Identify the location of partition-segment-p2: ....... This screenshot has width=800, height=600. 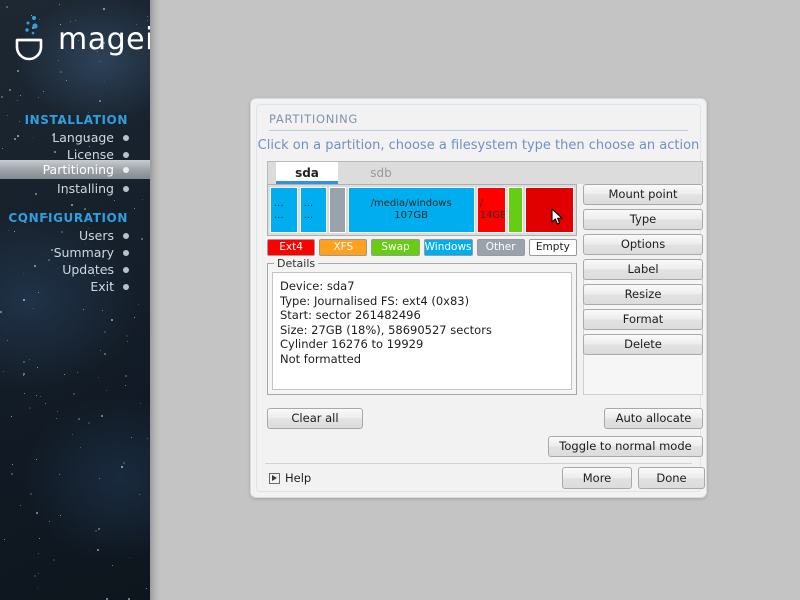
(313, 210).